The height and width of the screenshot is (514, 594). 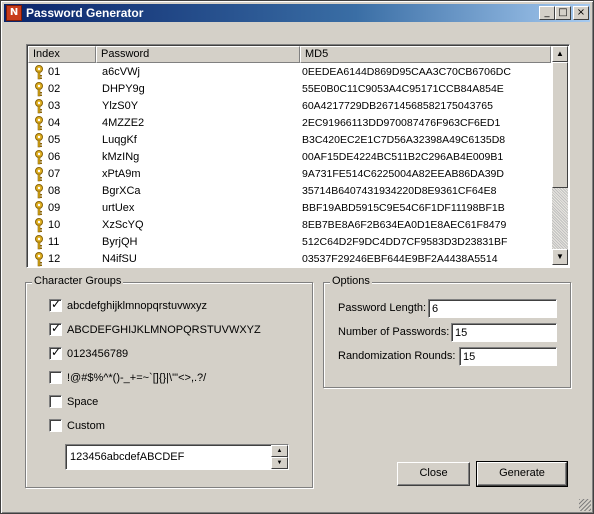 I want to click on cell-index: 11, so click(x=54, y=242).